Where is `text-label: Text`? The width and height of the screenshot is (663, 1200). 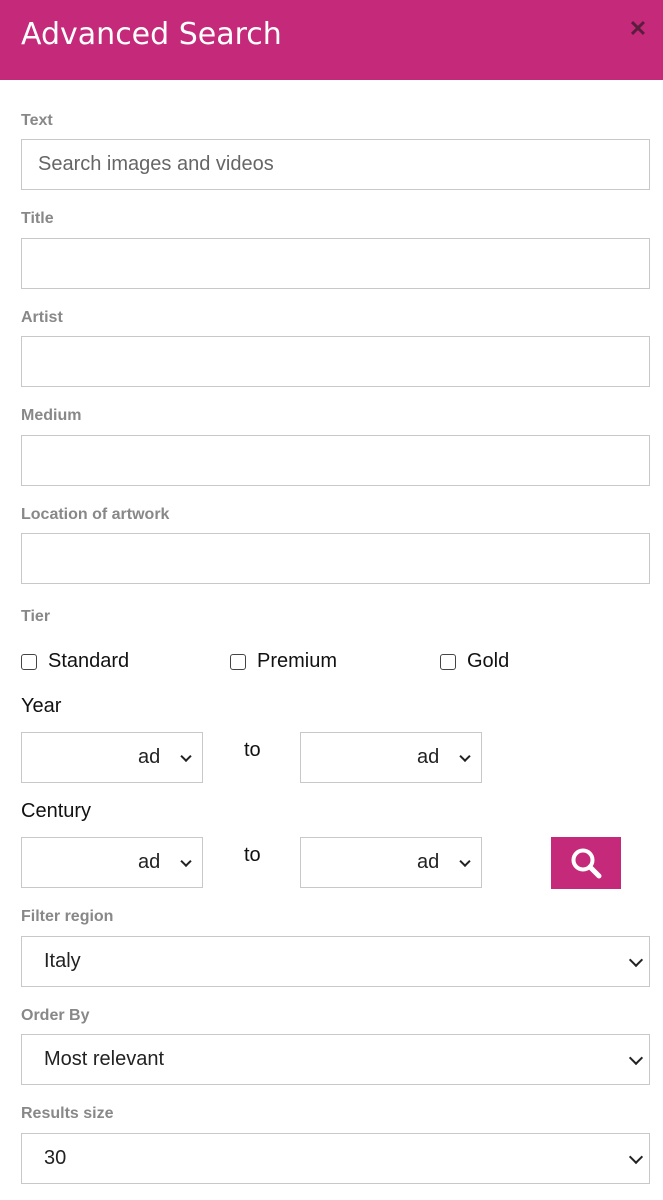
text-label: Text is located at coordinates (37, 120).